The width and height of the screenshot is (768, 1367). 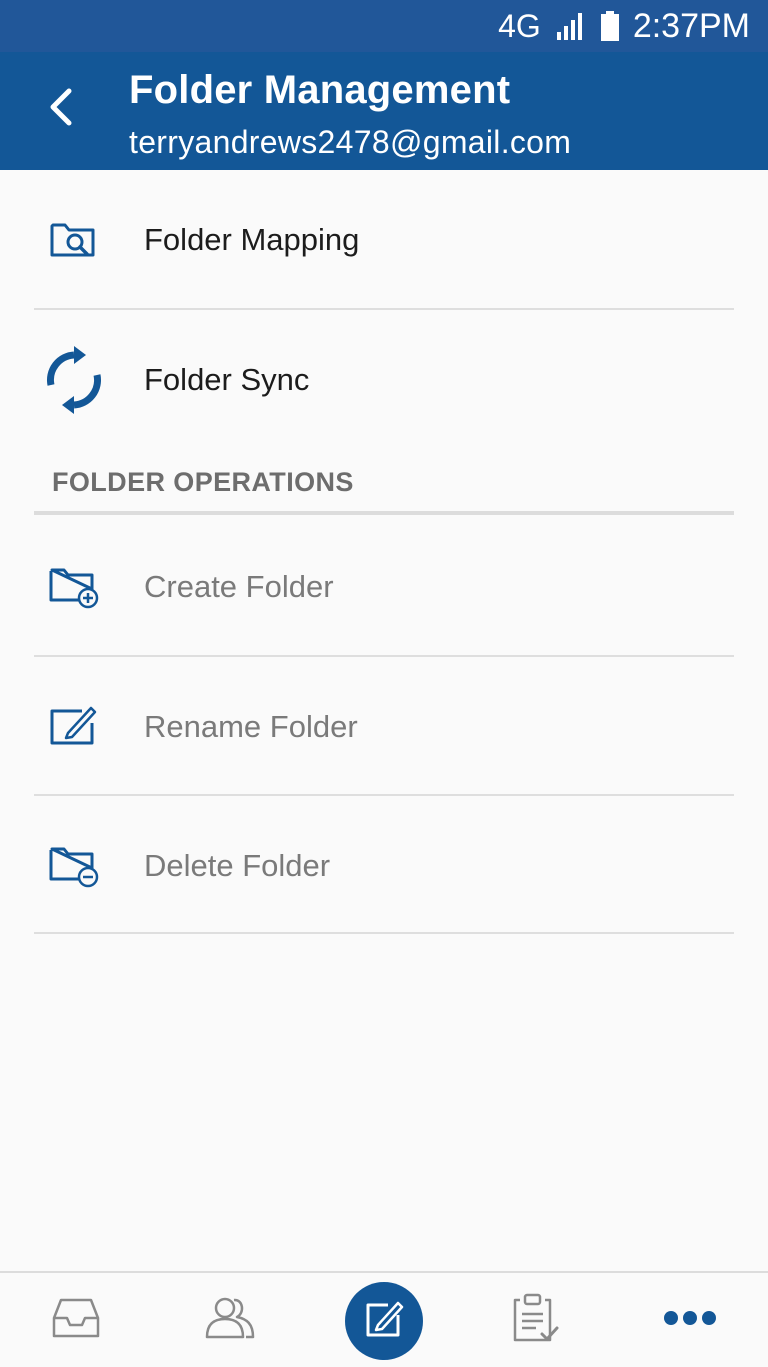 What do you see at coordinates (74, 727) in the screenshot?
I see `edit-icon` at bounding box center [74, 727].